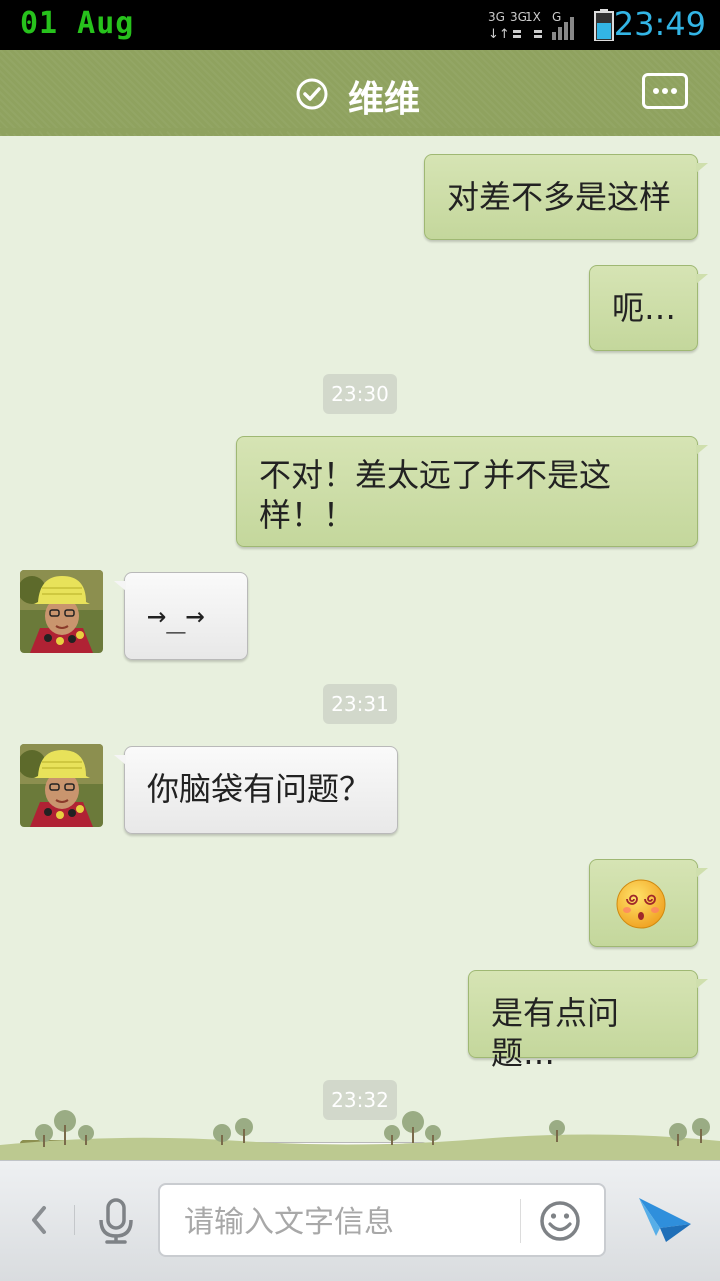 This screenshot has height=1281, width=720. Describe the element at coordinates (560, 1221) in the screenshot. I see `smiley-icon` at that location.